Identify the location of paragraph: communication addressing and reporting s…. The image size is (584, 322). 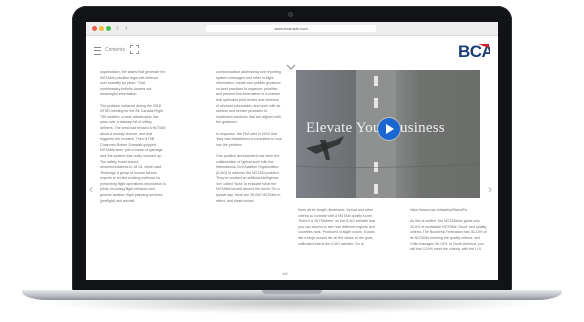
(248, 97).